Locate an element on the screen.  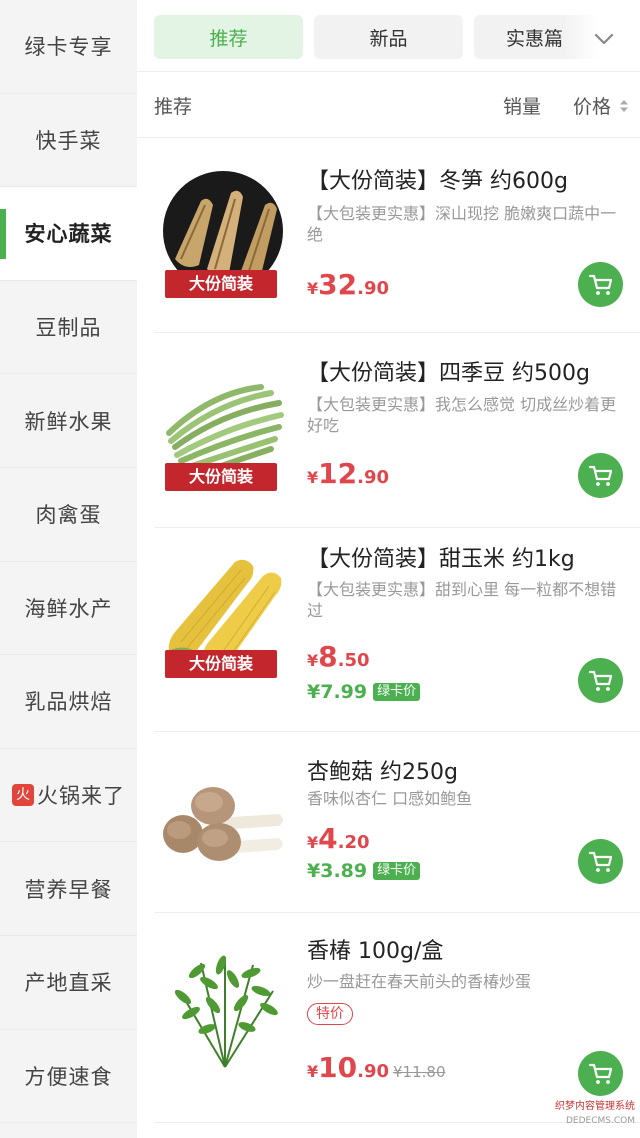
product-image-chinese-toon is located at coordinates (225, 1007).